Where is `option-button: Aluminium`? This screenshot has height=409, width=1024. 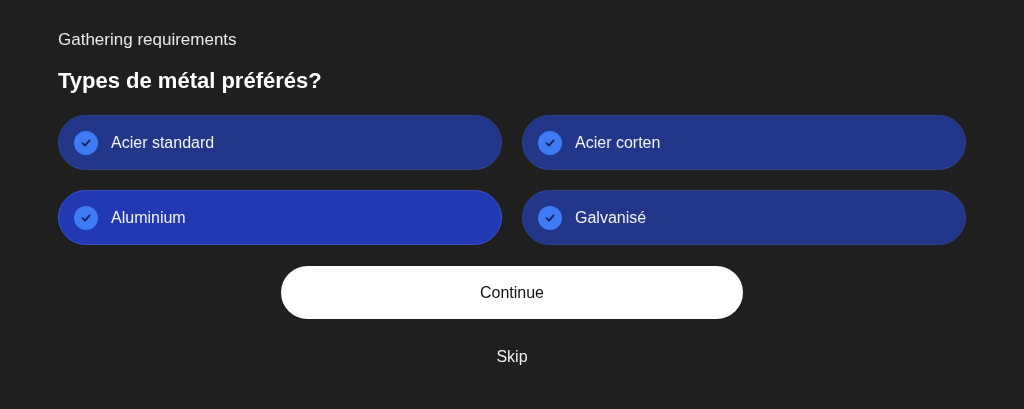 option-button: Aluminium is located at coordinates (280, 217).